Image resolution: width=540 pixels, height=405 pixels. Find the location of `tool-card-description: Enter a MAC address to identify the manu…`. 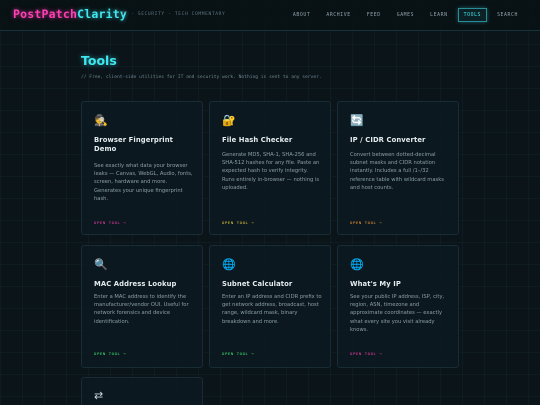

tool-card-description: Enter a MAC address to identify the manu… is located at coordinates (141, 309).